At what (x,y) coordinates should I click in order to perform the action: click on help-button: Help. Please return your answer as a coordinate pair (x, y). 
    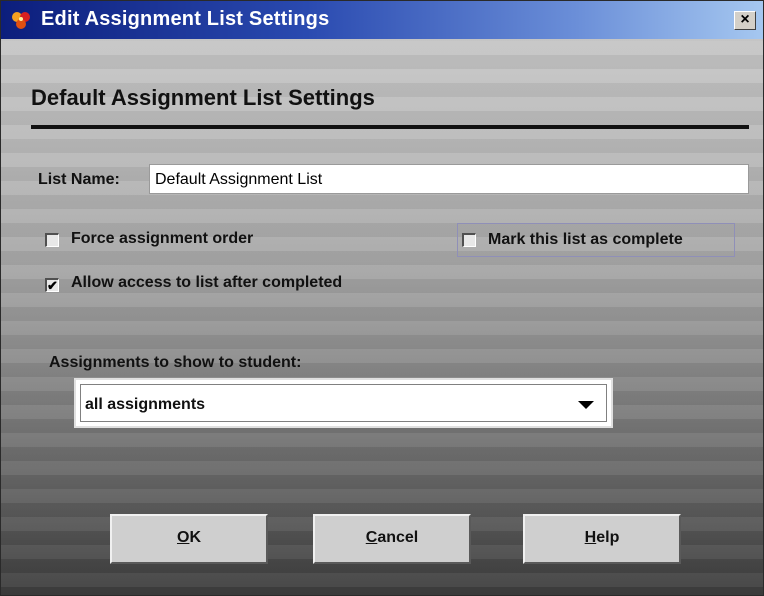
    Looking at the image, I should click on (602, 539).